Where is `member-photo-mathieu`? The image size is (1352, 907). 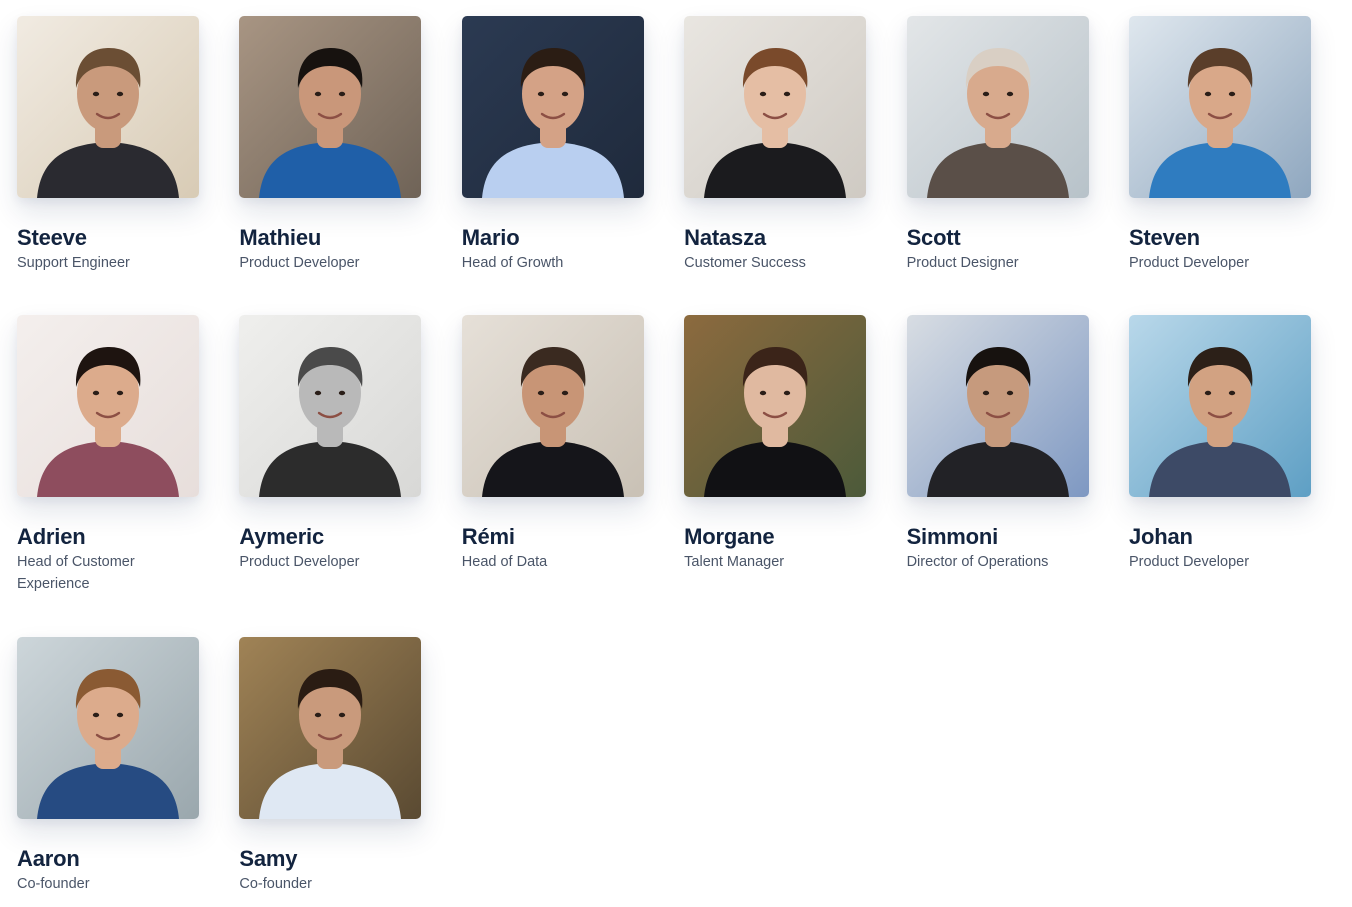 member-photo-mathieu is located at coordinates (330, 107).